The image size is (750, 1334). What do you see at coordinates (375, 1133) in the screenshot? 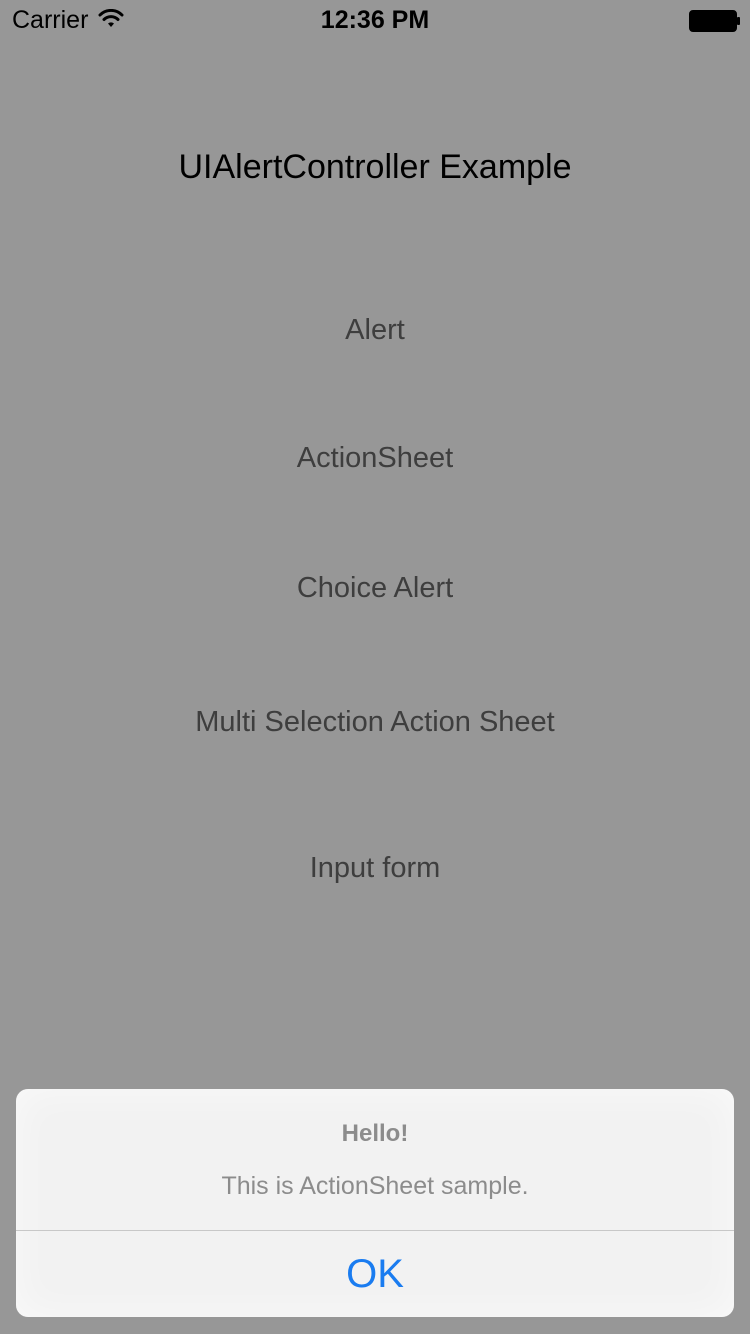
I see `action-sheet-title: Hello!` at bounding box center [375, 1133].